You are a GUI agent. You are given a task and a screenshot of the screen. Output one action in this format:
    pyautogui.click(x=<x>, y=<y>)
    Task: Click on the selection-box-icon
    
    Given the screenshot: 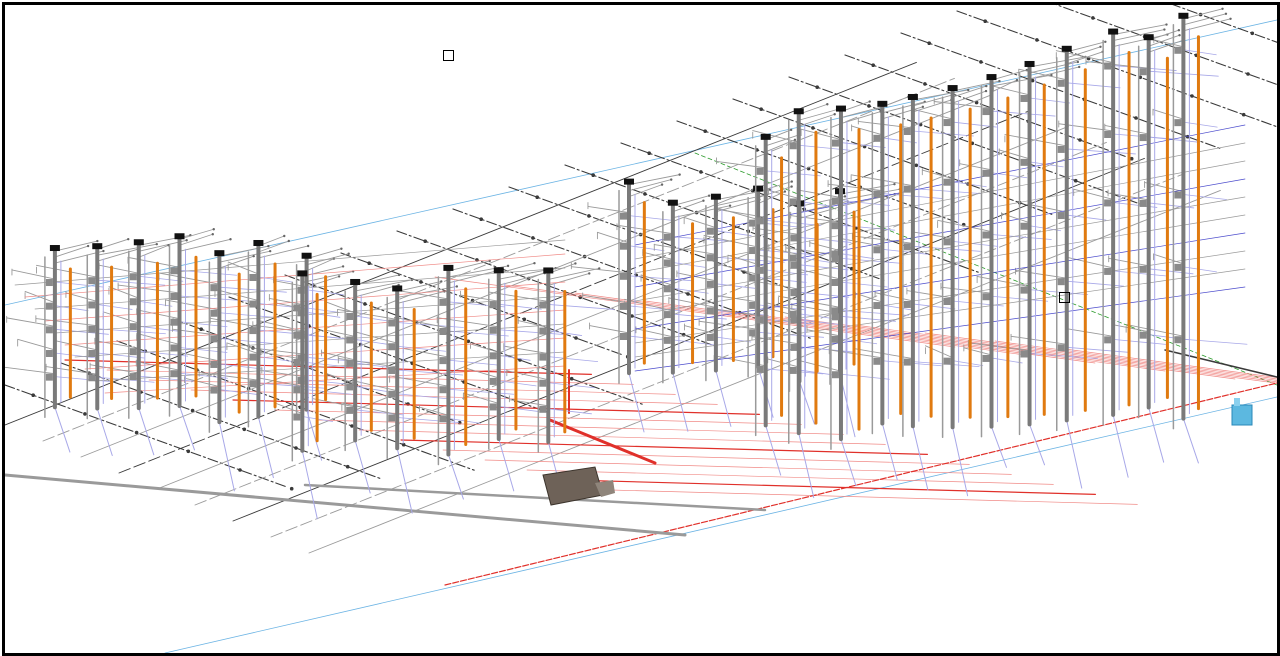 What is the action you would take?
    pyautogui.click(x=1064, y=297)
    